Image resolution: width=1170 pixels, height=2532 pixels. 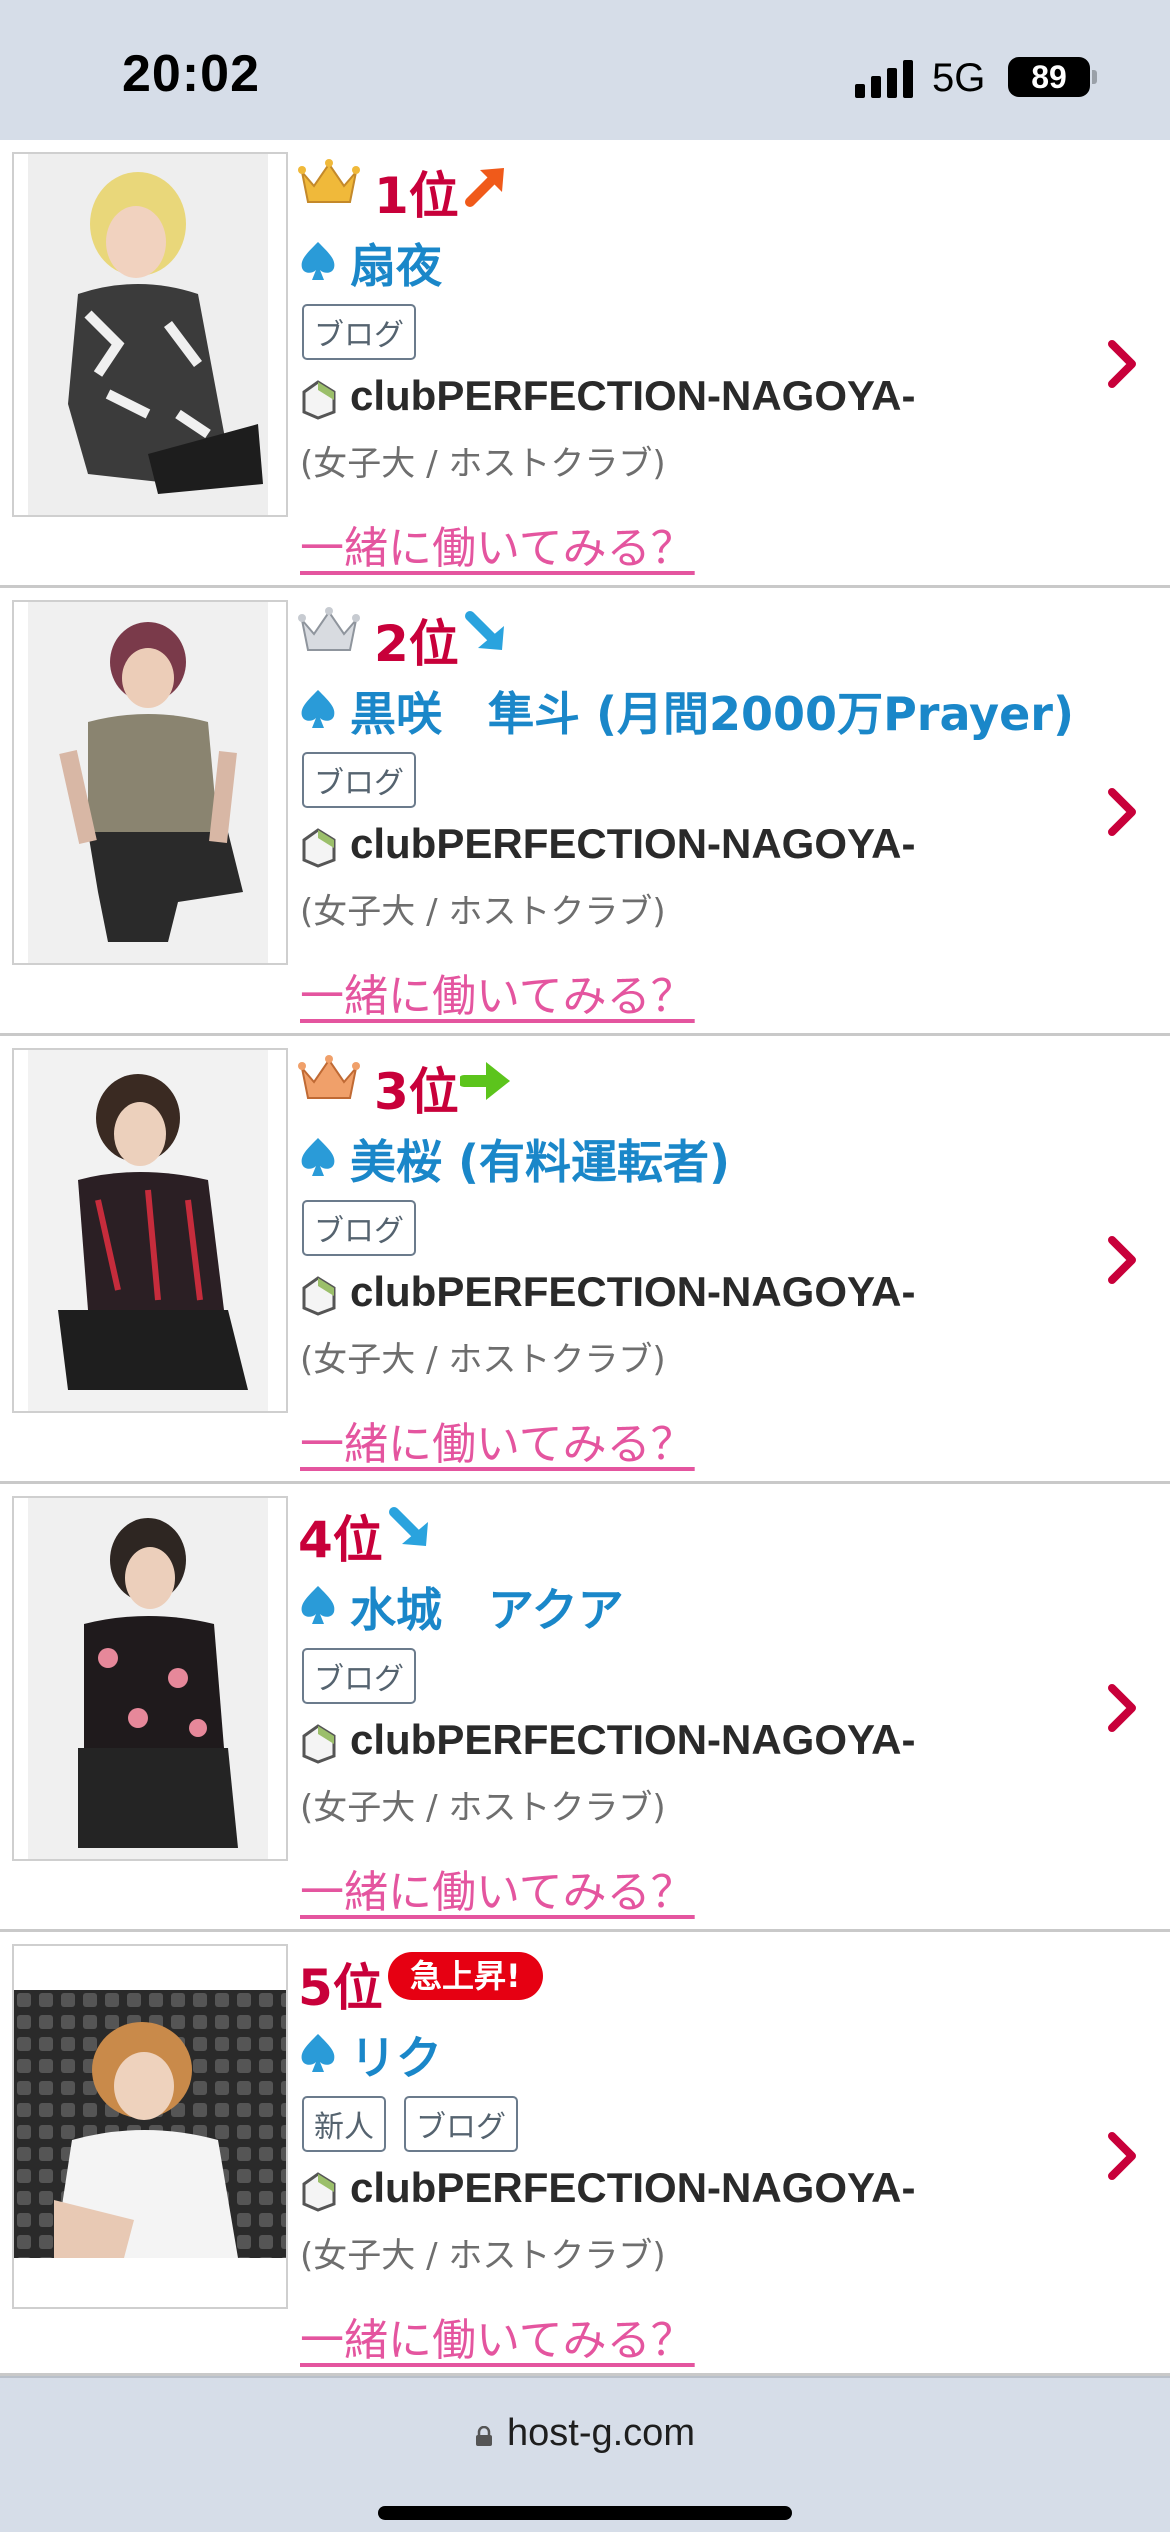 I want to click on status-bar: 20:02 5G 89, so click(x=585, y=70).